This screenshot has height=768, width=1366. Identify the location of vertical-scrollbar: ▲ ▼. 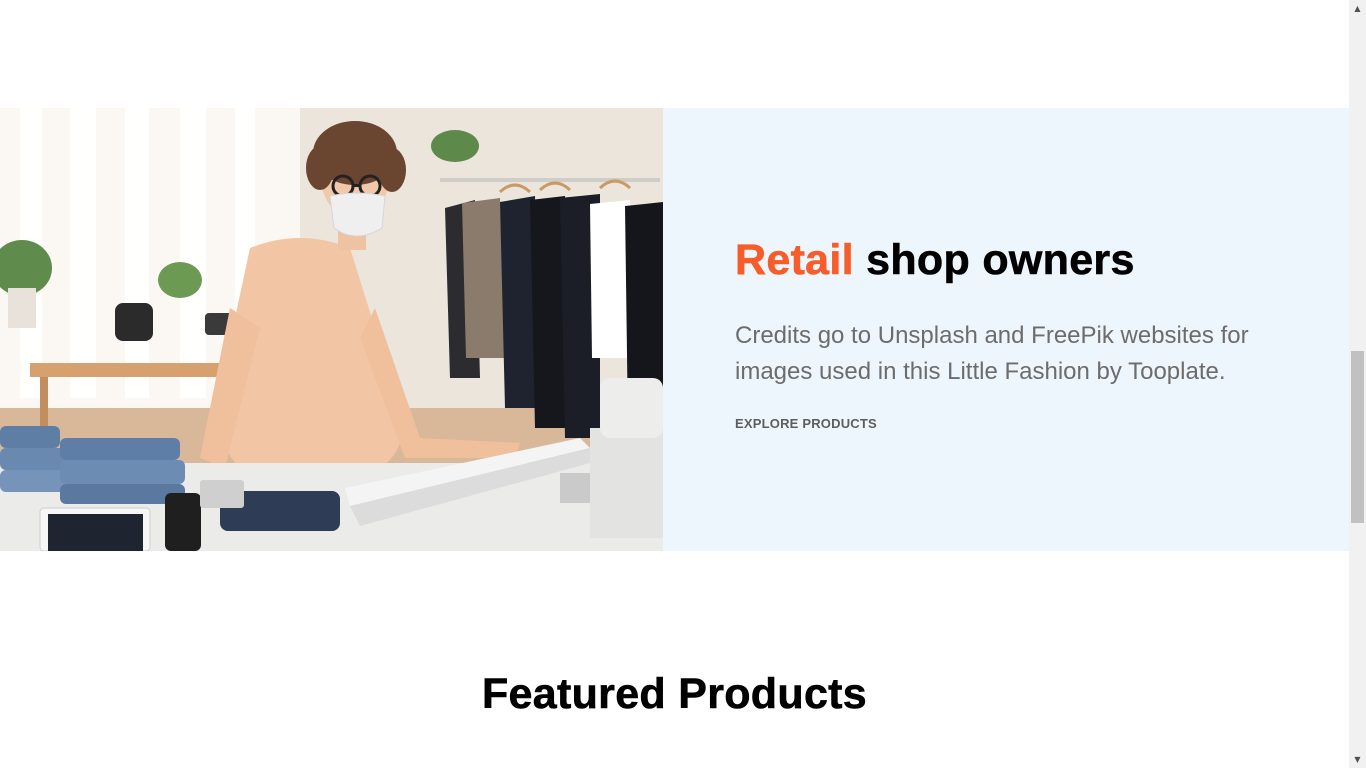
(1357, 384).